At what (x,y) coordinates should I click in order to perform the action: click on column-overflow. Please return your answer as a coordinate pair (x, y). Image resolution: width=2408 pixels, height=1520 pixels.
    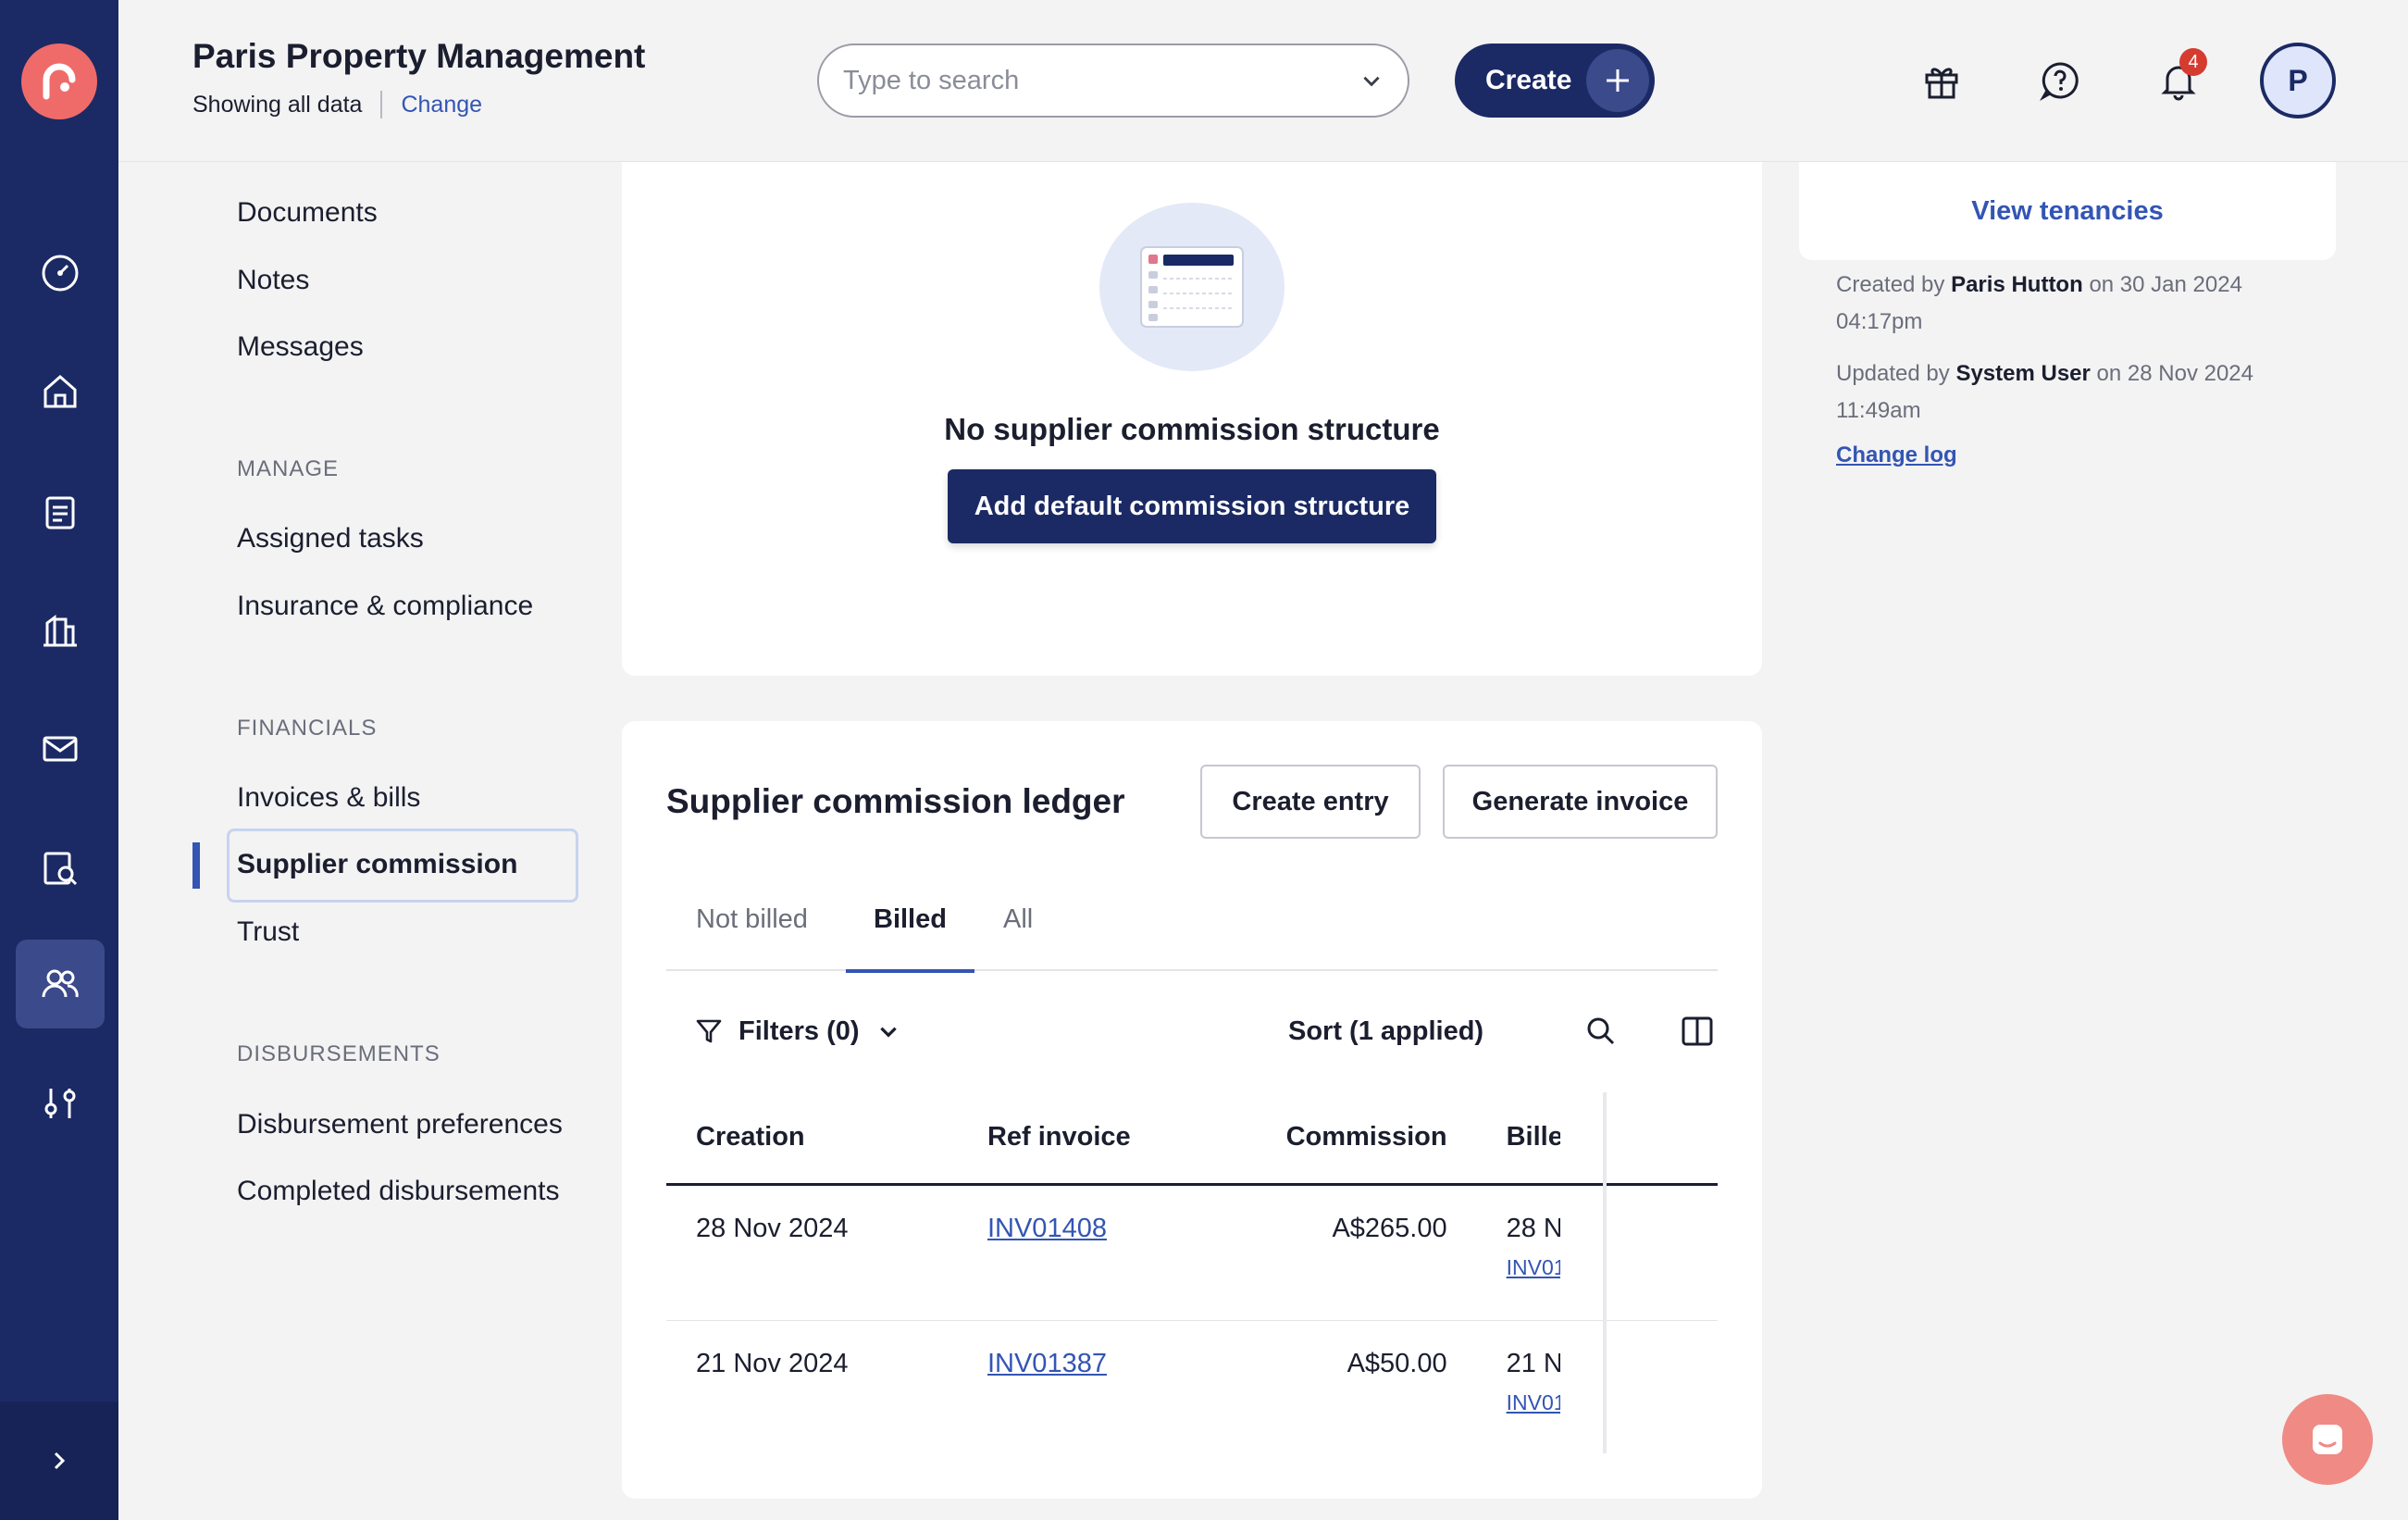
    Looking at the image, I should click on (1638, 1138).